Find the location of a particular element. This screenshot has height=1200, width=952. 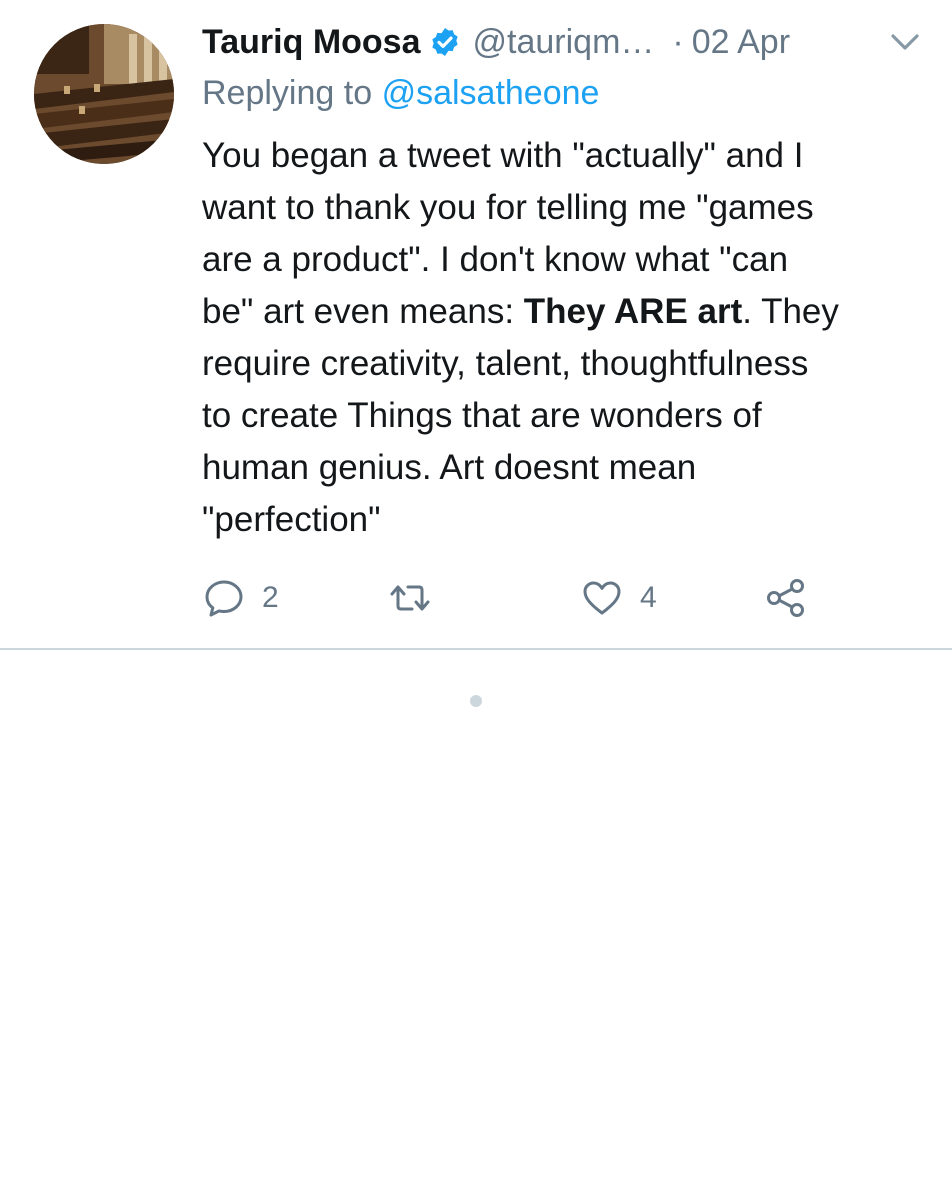

reply-button: 2 is located at coordinates (240, 598).